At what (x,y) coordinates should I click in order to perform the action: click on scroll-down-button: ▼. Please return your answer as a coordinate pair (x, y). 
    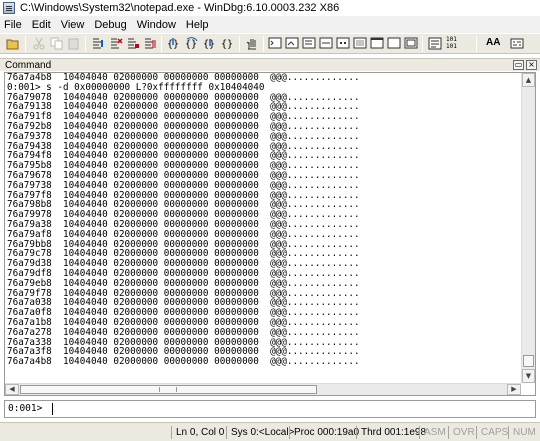
    Looking at the image, I should click on (528, 376).